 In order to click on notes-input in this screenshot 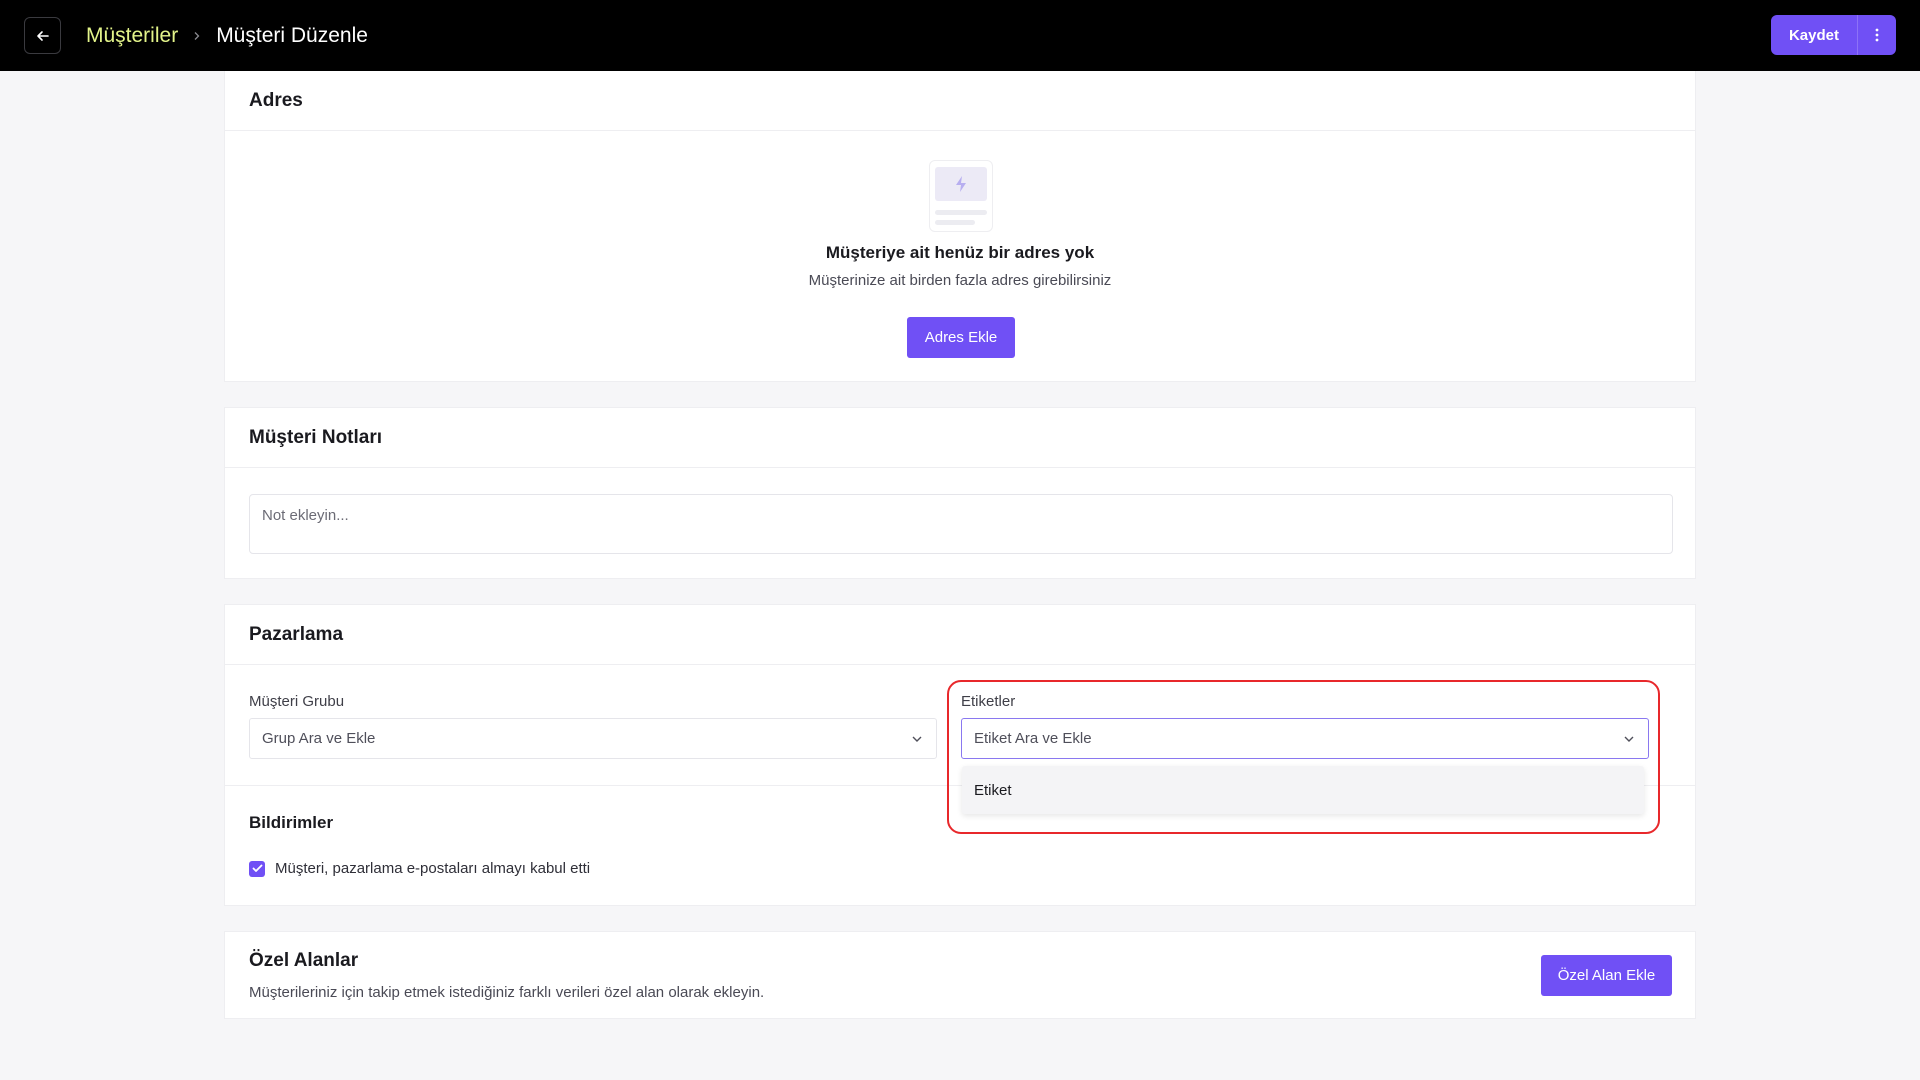, I will do `click(961, 524)`.